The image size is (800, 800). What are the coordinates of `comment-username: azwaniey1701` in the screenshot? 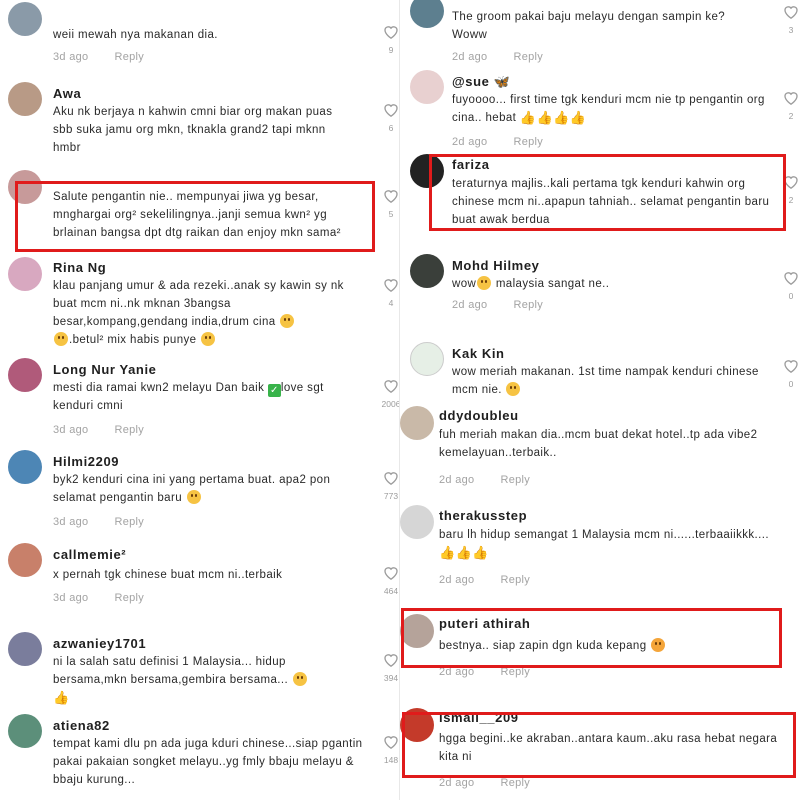 It's located at (99, 643).